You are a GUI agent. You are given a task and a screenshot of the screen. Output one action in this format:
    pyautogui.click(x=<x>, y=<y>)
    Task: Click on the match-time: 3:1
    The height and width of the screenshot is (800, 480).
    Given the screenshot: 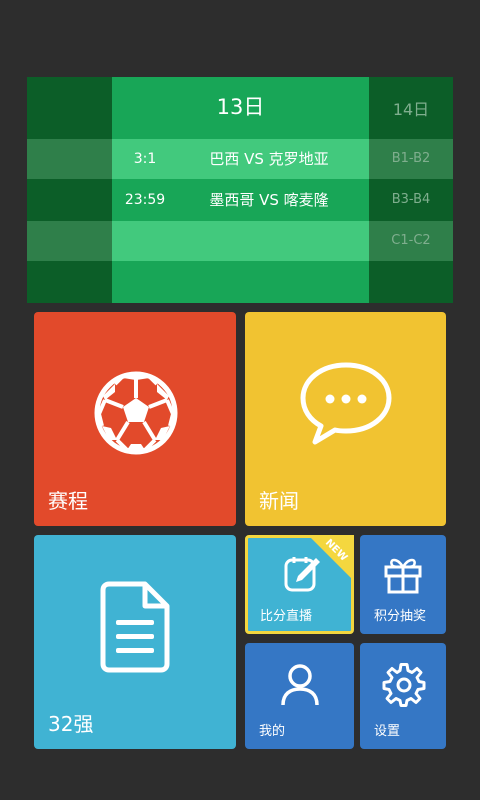 What is the action you would take?
    pyautogui.click(x=145, y=159)
    